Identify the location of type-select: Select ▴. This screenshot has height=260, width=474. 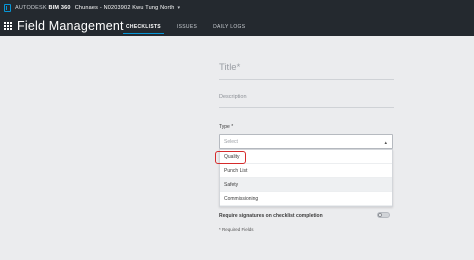
(306, 141).